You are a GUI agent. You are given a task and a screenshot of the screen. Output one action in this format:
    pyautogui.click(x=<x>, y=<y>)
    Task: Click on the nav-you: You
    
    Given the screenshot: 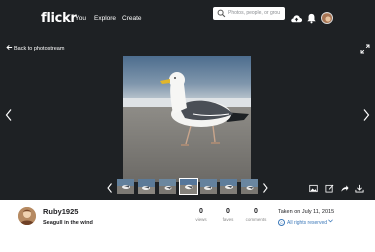 What is the action you would take?
    pyautogui.click(x=80, y=19)
    